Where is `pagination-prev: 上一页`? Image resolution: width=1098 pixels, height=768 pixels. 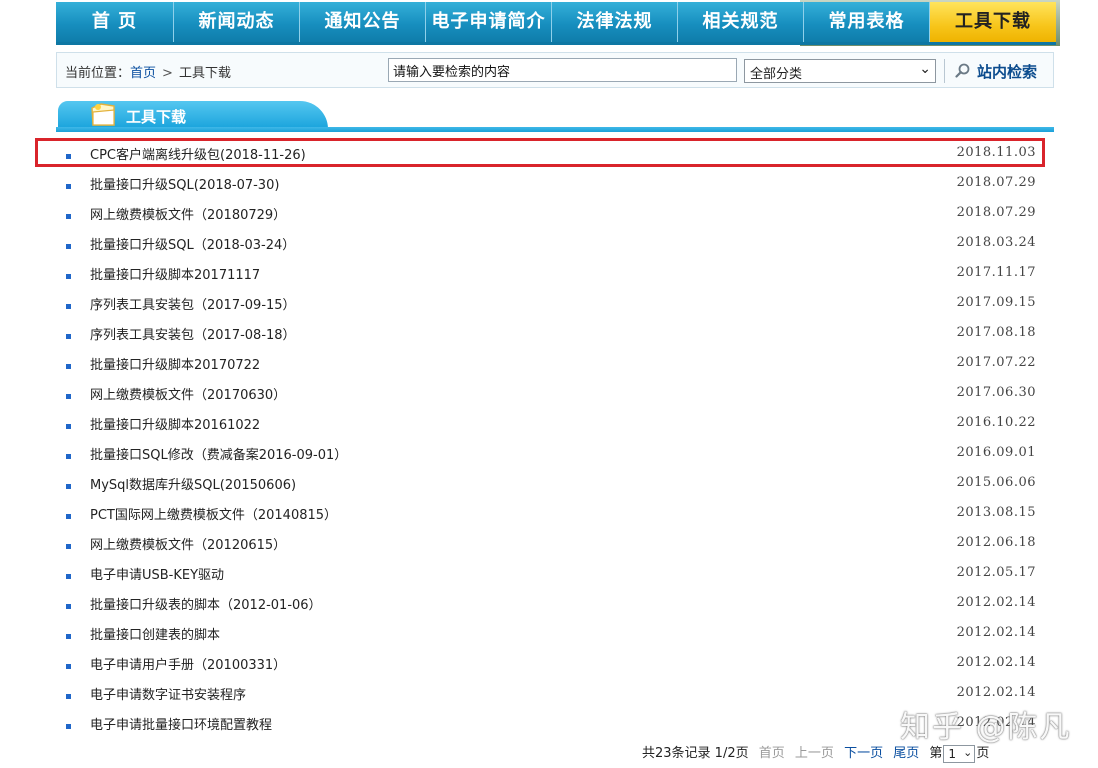
pagination-prev: 上一页 is located at coordinates (814, 753).